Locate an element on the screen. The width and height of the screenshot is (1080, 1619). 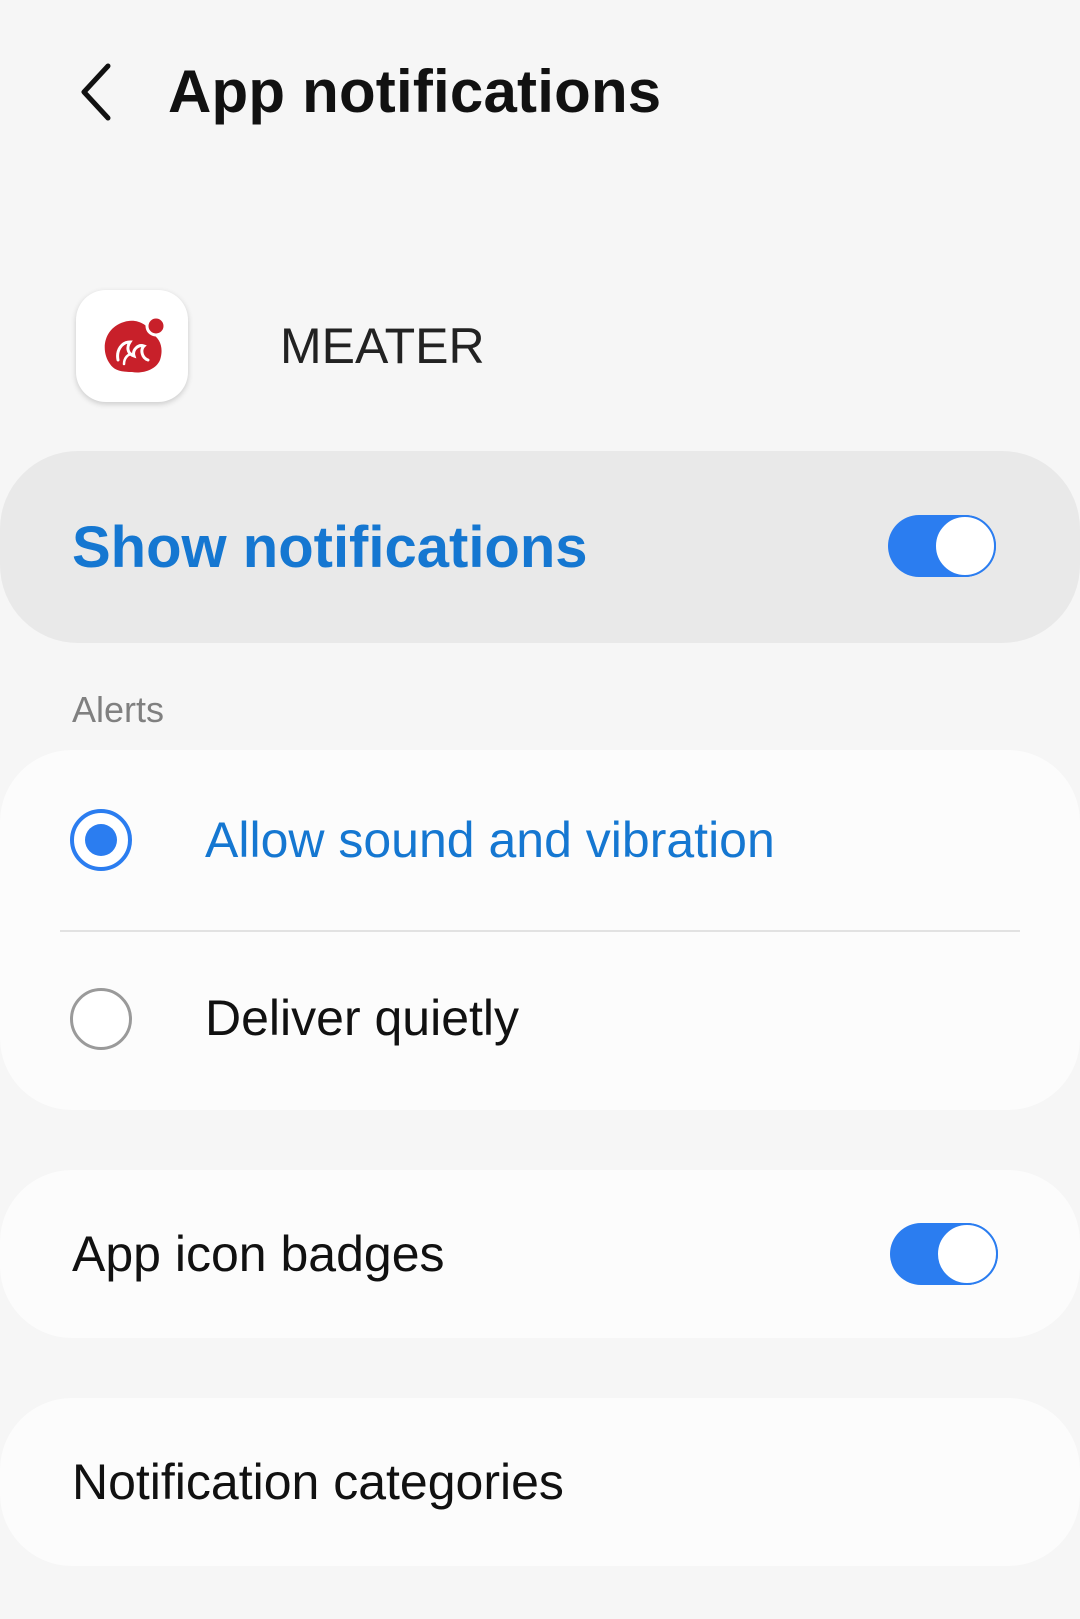
alert-option-label: Deliver quietly is located at coordinates (362, 1018).